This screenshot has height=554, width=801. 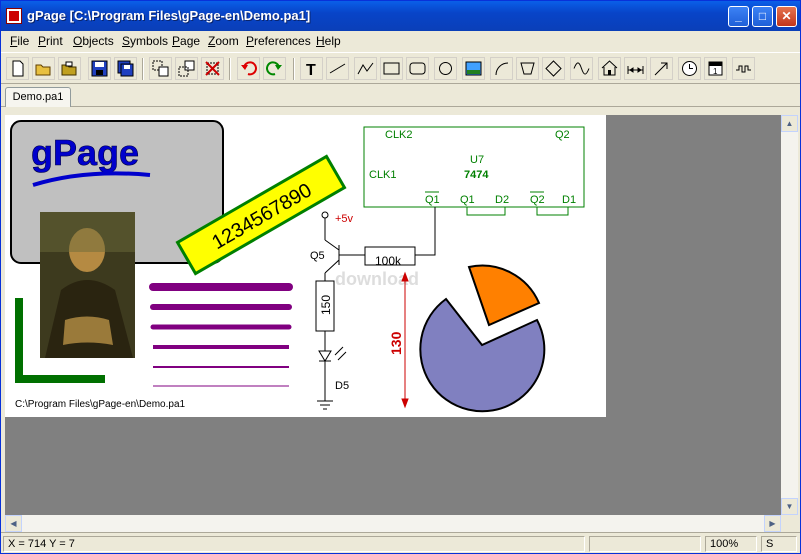 I want to click on resistor-150-label: 150, so click(x=326, y=305).